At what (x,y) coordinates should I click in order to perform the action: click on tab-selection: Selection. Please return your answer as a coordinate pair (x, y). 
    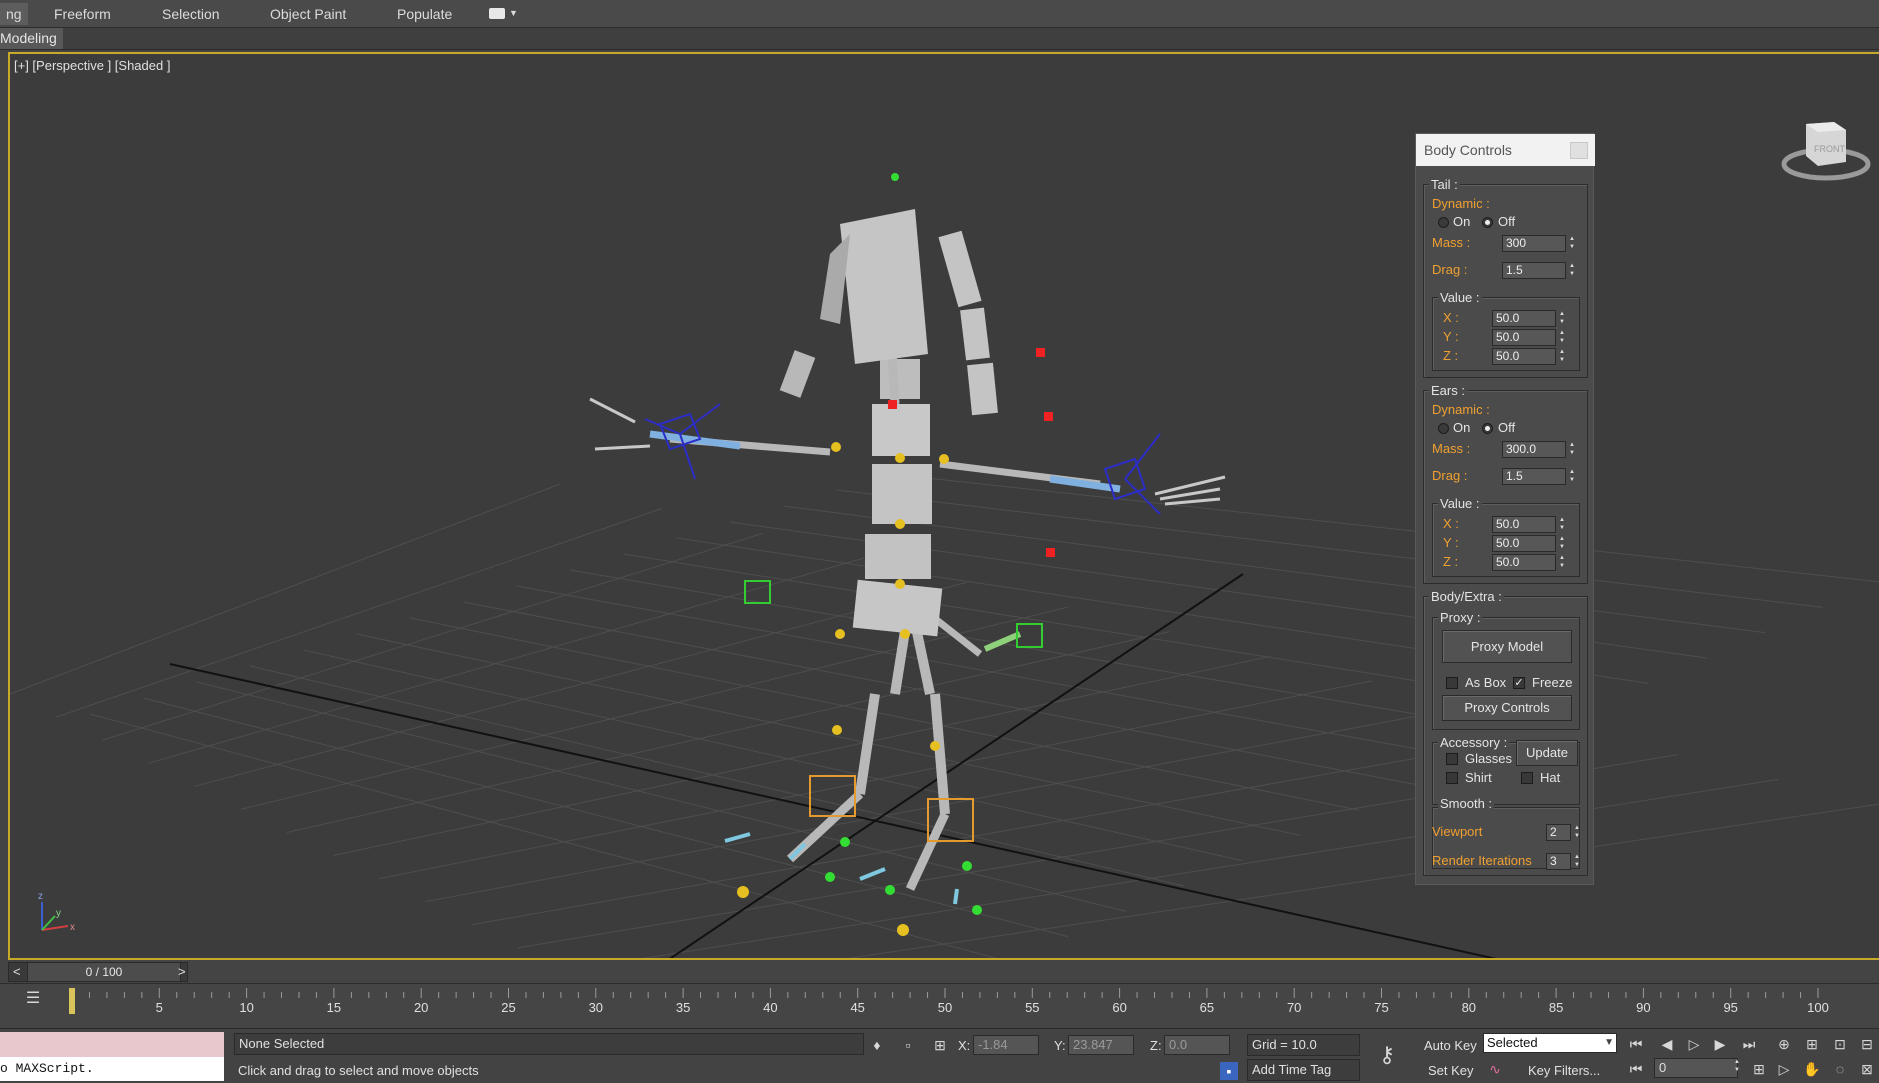
    Looking at the image, I should click on (191, 14).